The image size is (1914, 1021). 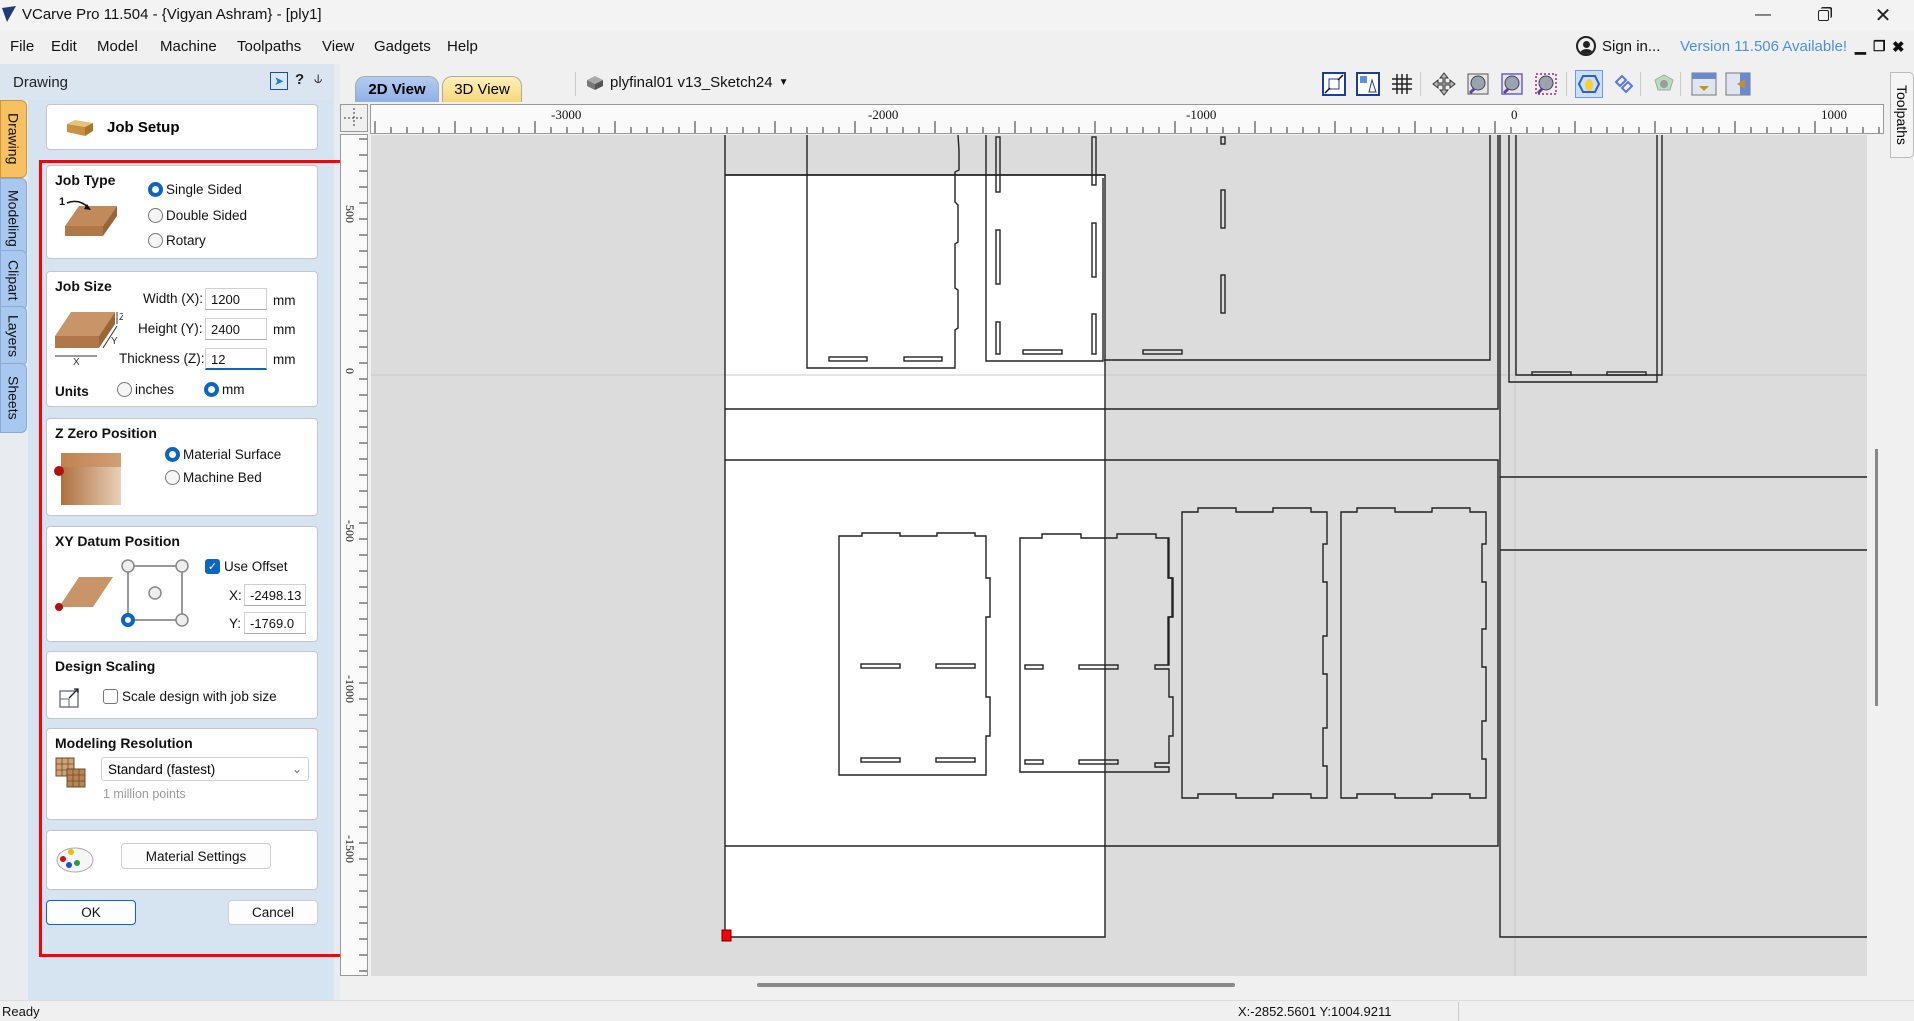 What do you see at coordinates (1664, 84) in the screenshot?
I see `material-icon` at bounding box center [1664, 84].